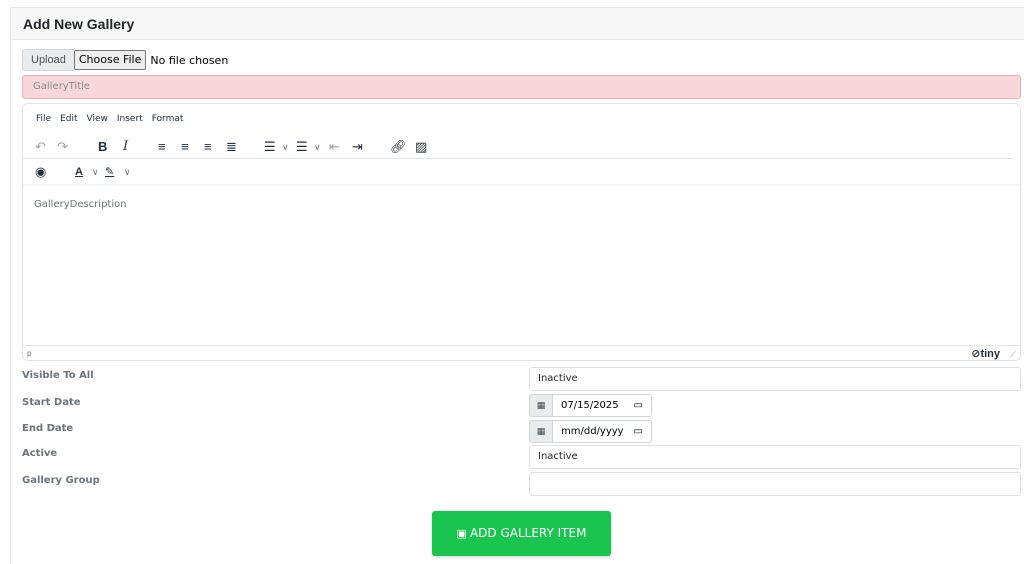 The height and width of the screenshot is (564, 1024). Describe the element at coordinates (521, 87) in the screenshot. I see `gallery-title-input: GalleryTitle` at that location.